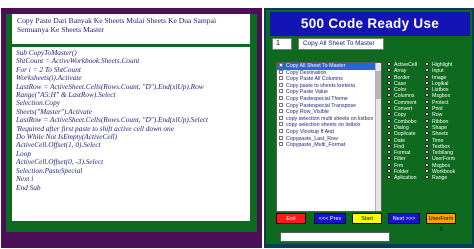 Image resolution: width=474 pixels, height=249 pixels. I want to click on radio-label: Sheets, so click(440, 134).